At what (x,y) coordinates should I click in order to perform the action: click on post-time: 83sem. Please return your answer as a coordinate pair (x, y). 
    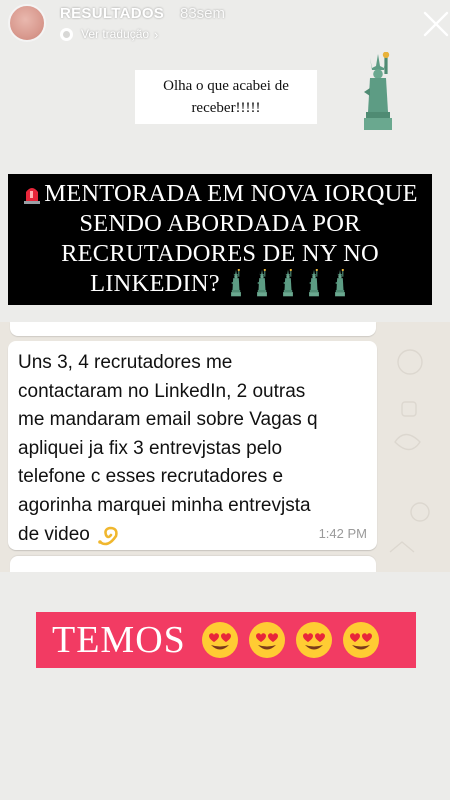
    Looking at the image, I should click on (203, 13).